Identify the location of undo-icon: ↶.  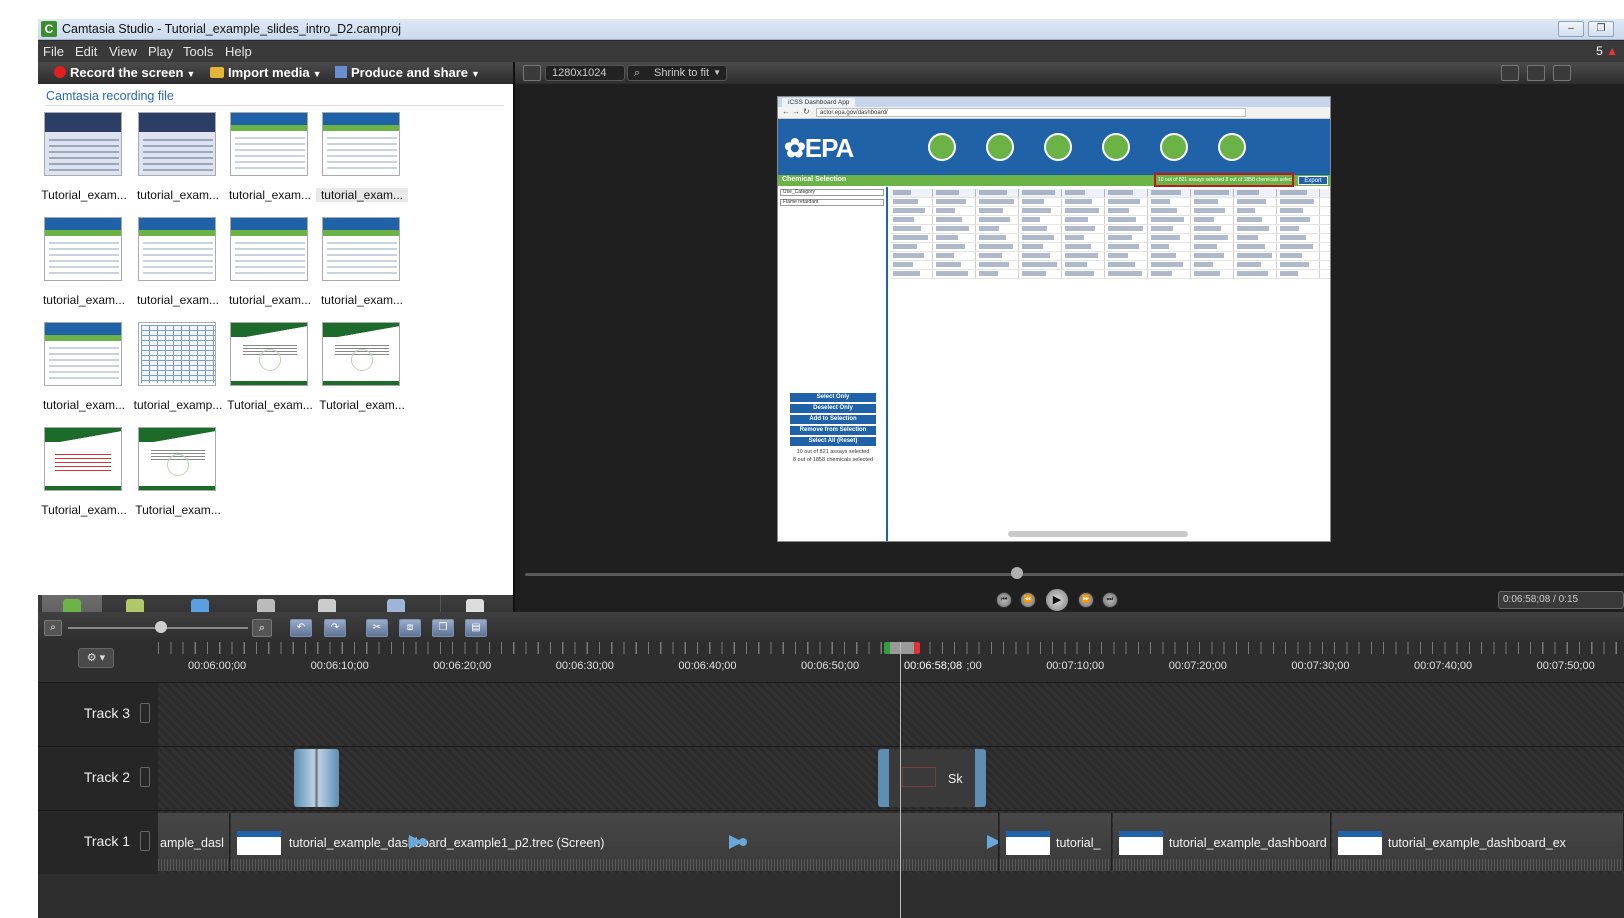
(301, 628).